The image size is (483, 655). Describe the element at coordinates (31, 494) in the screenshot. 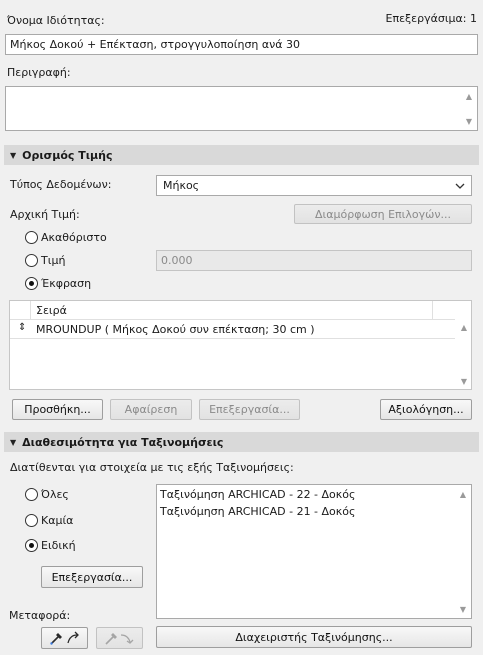

I see `radio-all-indicator` at that location.